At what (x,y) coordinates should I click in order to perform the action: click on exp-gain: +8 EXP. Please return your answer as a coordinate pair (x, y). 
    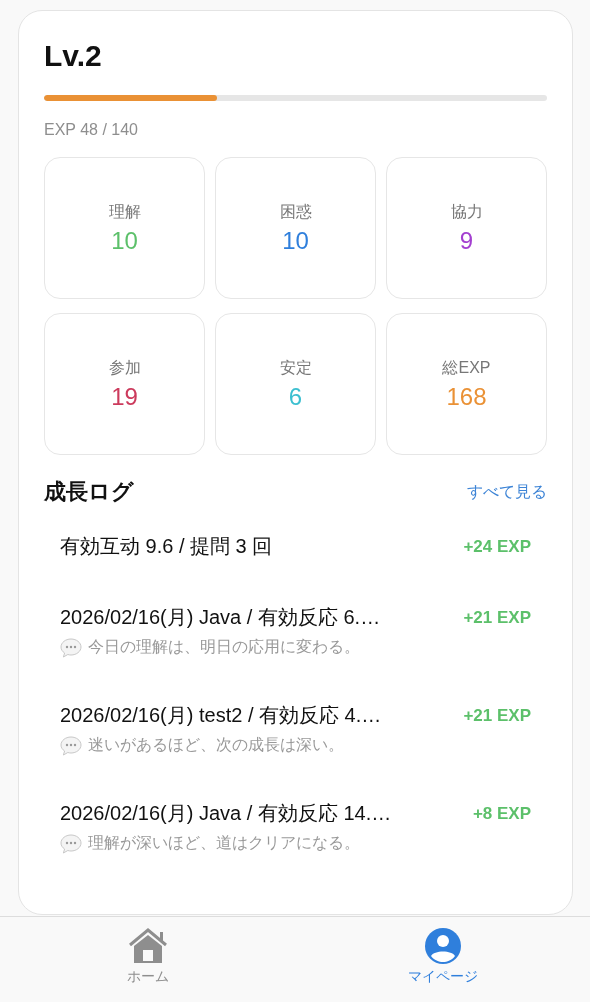
    Looking at the image, I should click on (501, 813).